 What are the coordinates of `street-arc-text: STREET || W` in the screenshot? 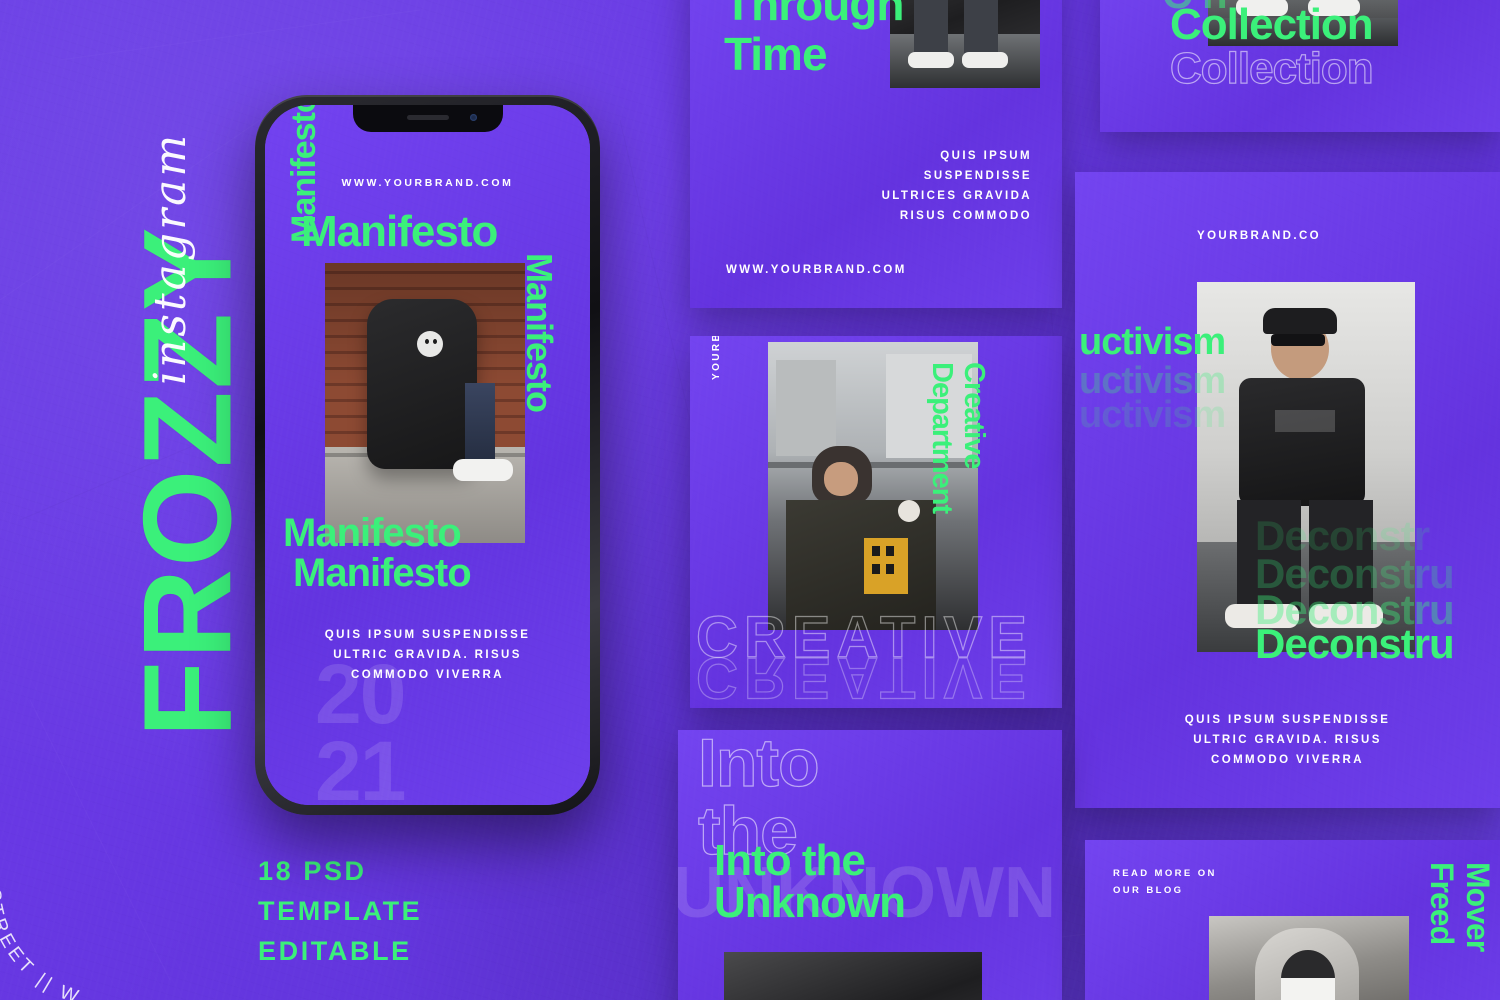 It's located at (42, 944).